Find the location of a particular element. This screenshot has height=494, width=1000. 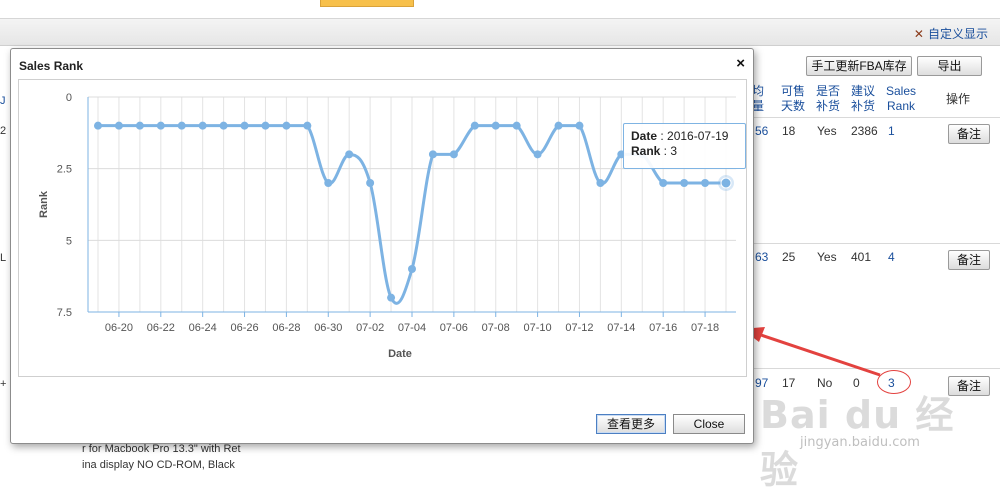

y-tick-label: 2.5 is located at coordinates (64, 170).